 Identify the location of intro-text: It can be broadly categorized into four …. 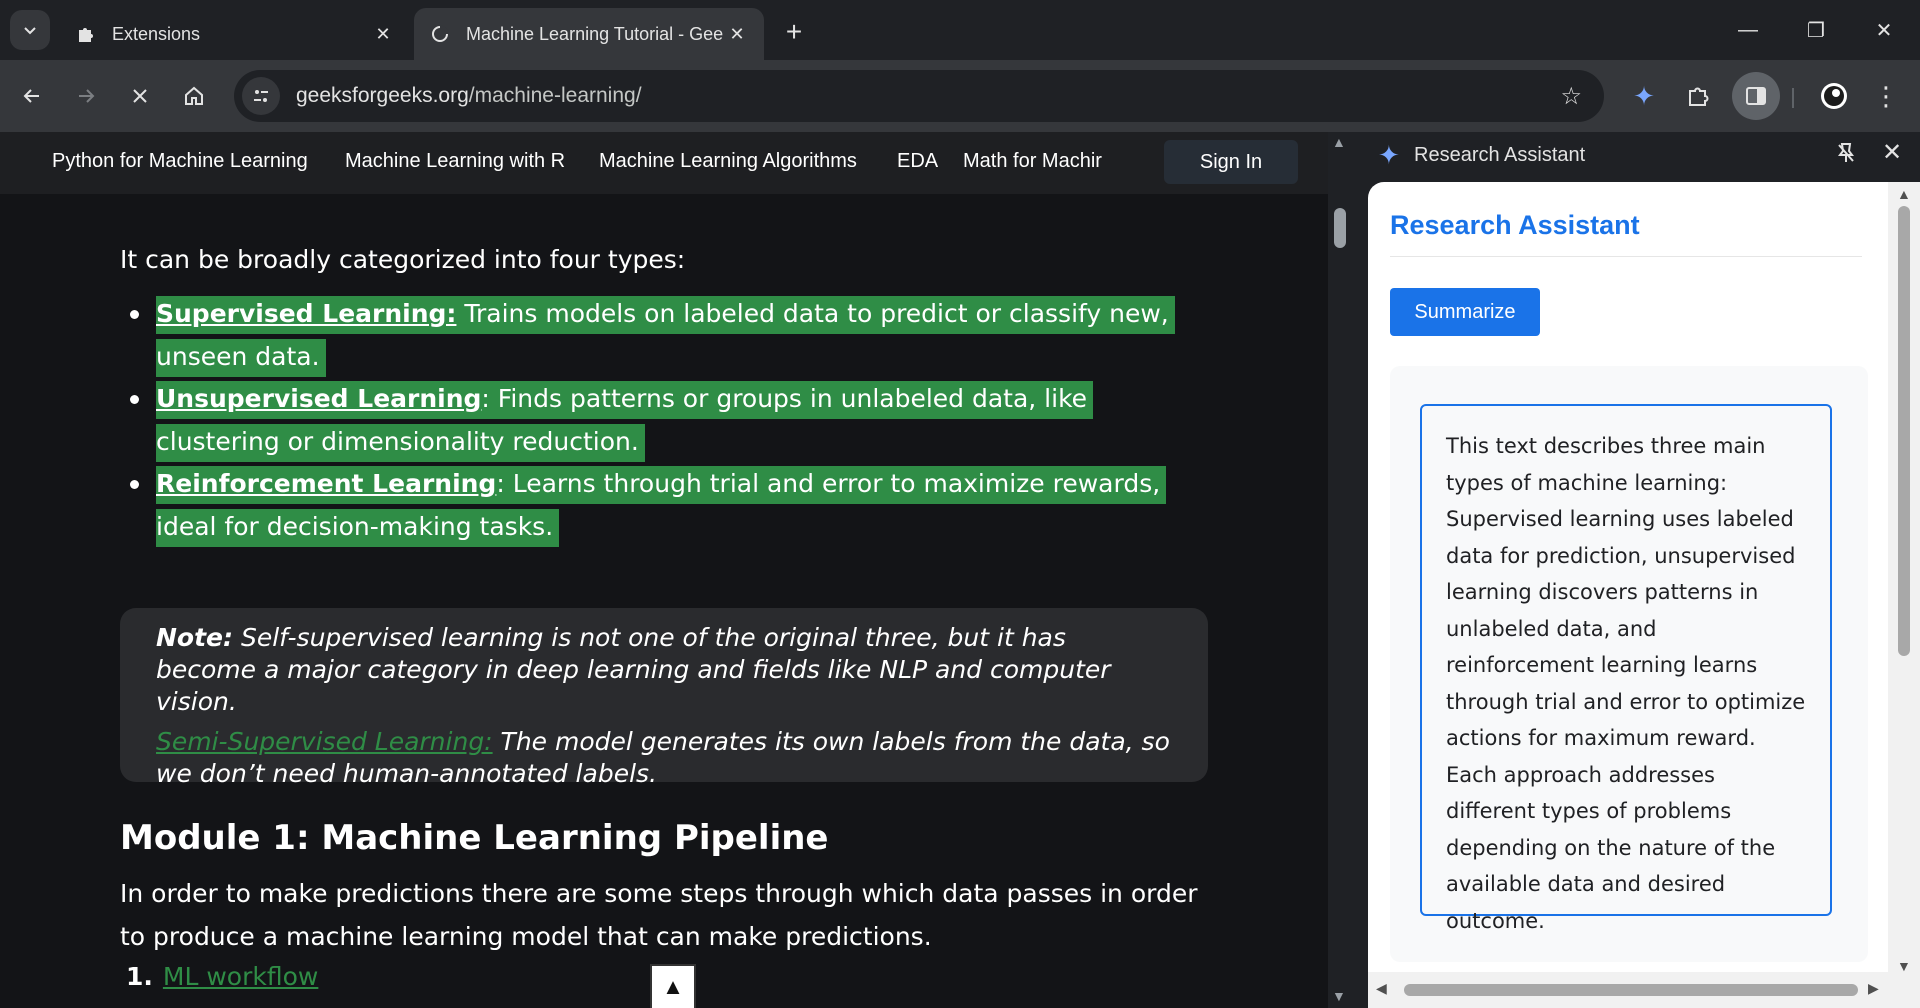
(403, 259).